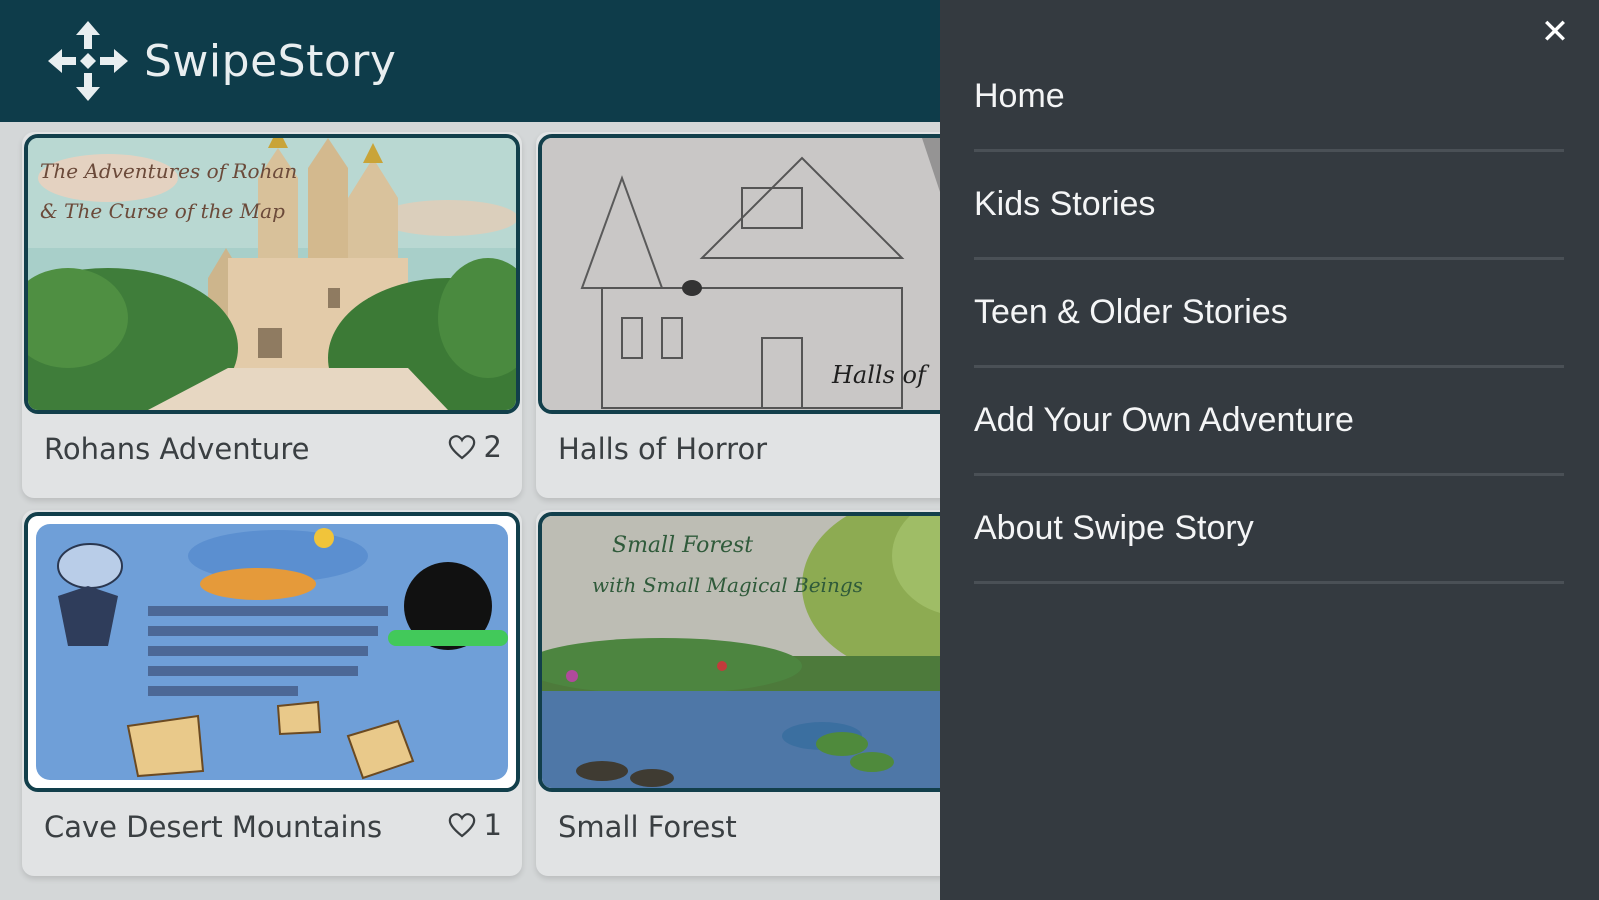  What do you see at coordinates (272, 652) in the screenshot?
I see `story-thumbnail` at bounding box center [272, 652].